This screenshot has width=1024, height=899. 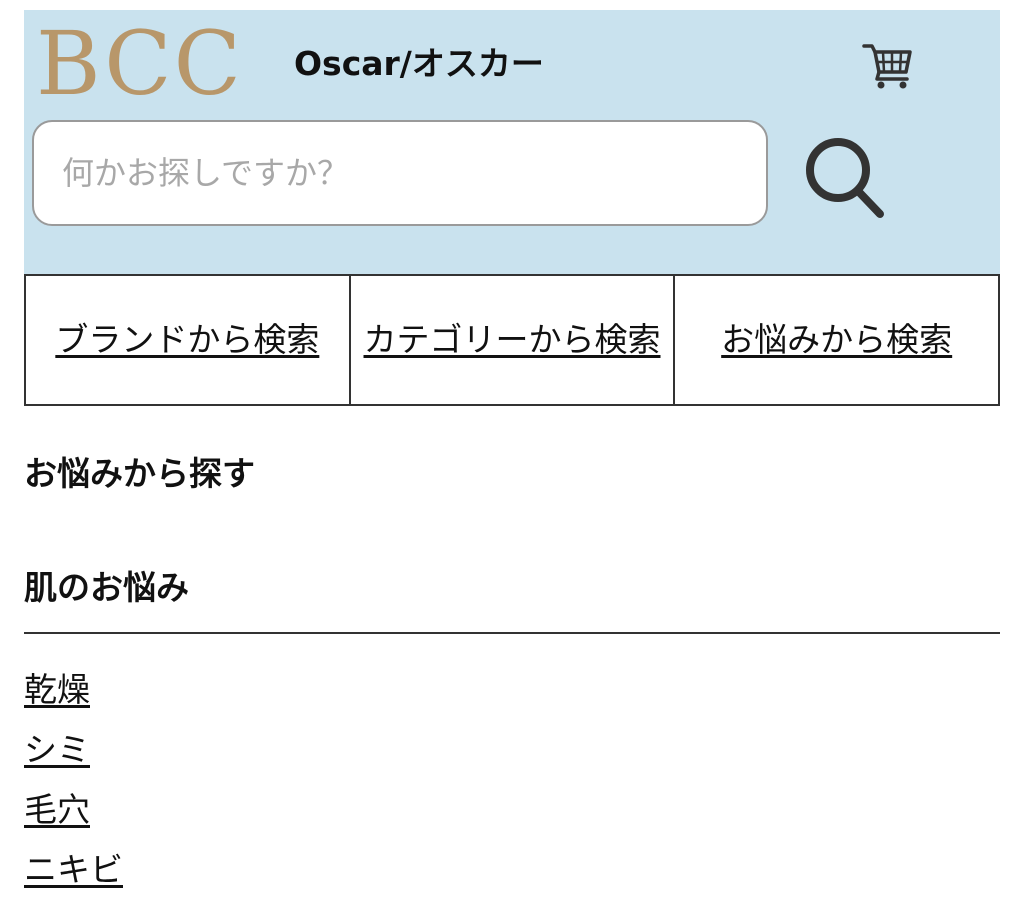 I want to click on shopping-cart-icon, so click(x=888, y=64).